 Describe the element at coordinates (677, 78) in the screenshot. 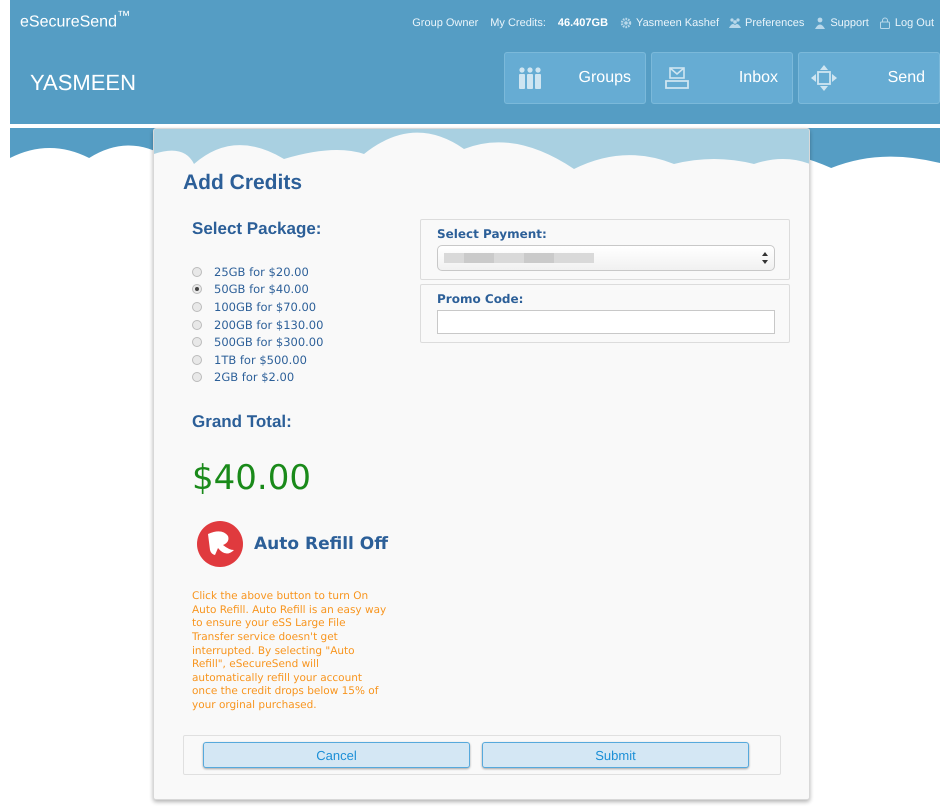

I see `inbox-icon` at that location.